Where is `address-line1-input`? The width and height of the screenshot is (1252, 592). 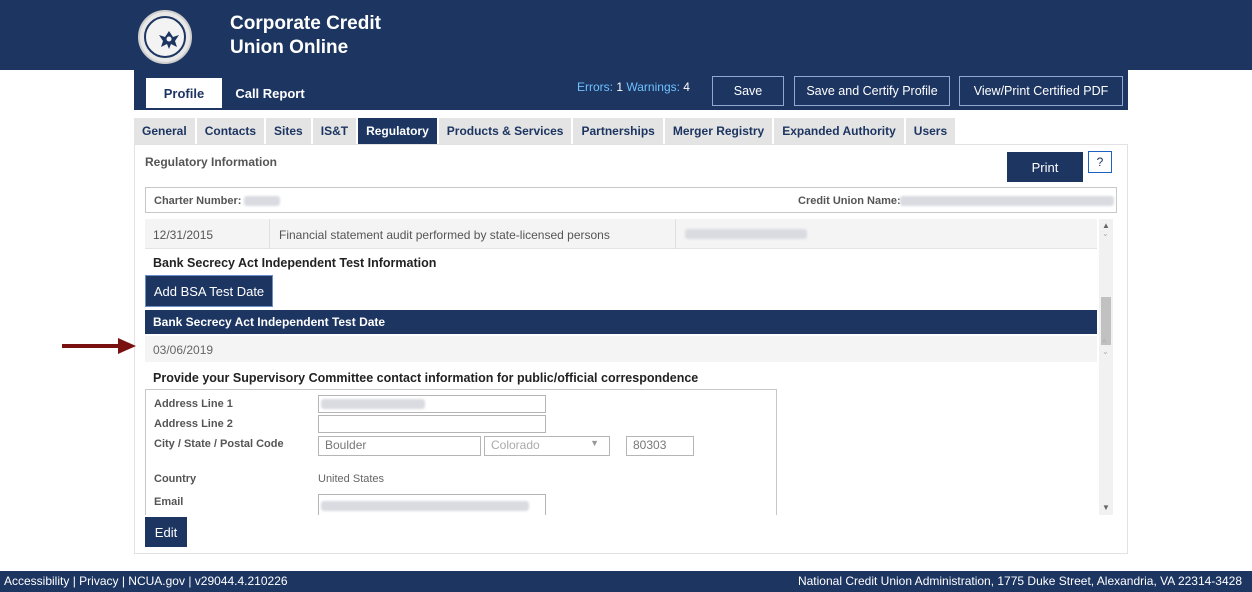
address-line1-input is located at coordinates (432, 404).